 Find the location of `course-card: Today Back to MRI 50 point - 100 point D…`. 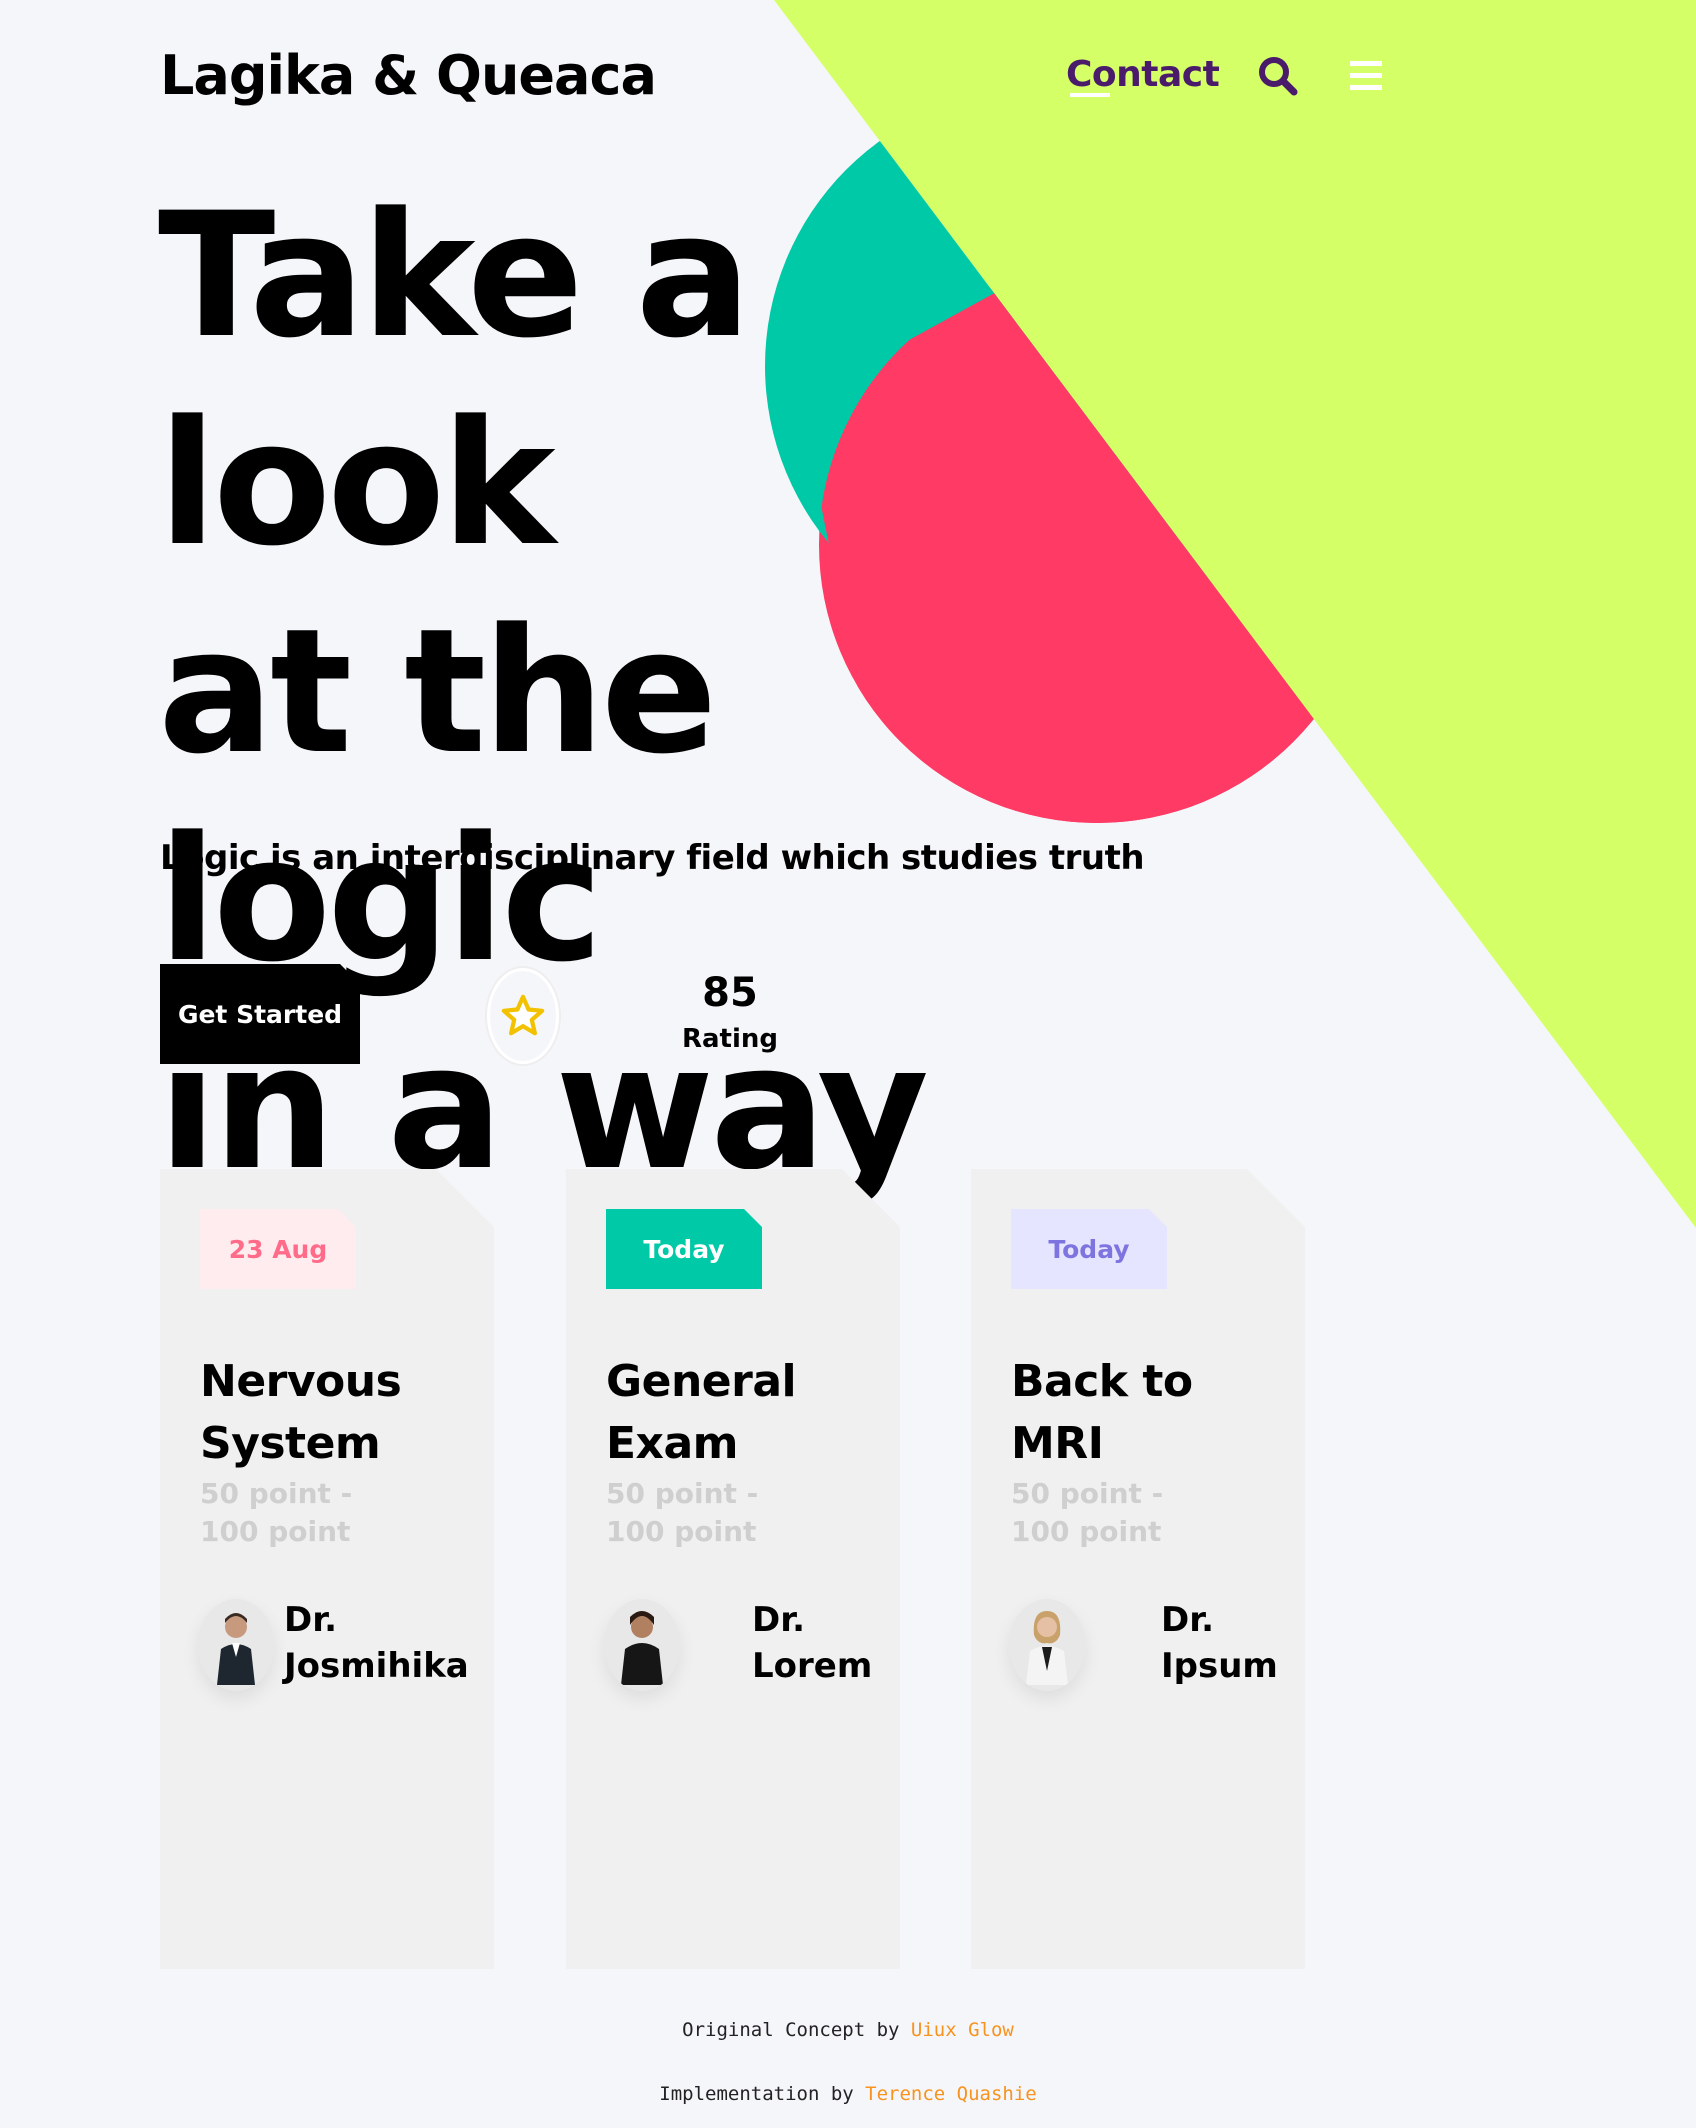

course-card: Today Back to MRI 50 point - 100 point D… is located at coordinates (1138, 1569).